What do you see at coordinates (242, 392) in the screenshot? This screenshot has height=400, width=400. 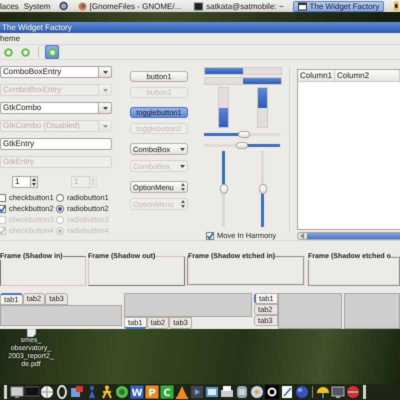 I see `list-icon` at bounding box center [242, 392].